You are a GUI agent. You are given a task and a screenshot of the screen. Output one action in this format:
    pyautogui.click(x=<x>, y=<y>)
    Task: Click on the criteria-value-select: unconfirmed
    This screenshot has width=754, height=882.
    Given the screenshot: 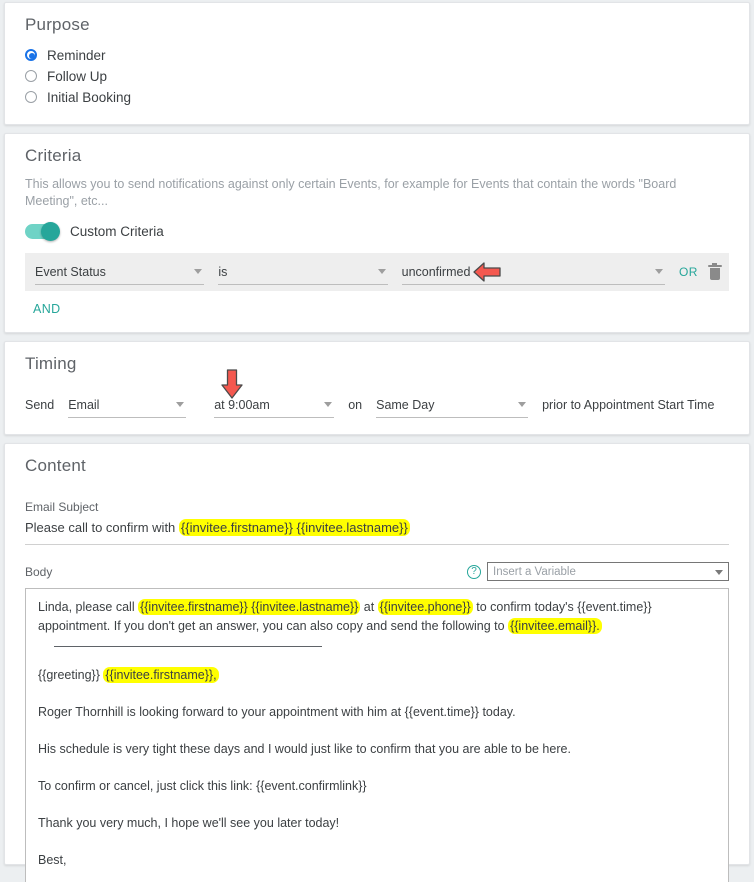 What is the action you would take?
    pyautogui.click(x=533, y=272)
    